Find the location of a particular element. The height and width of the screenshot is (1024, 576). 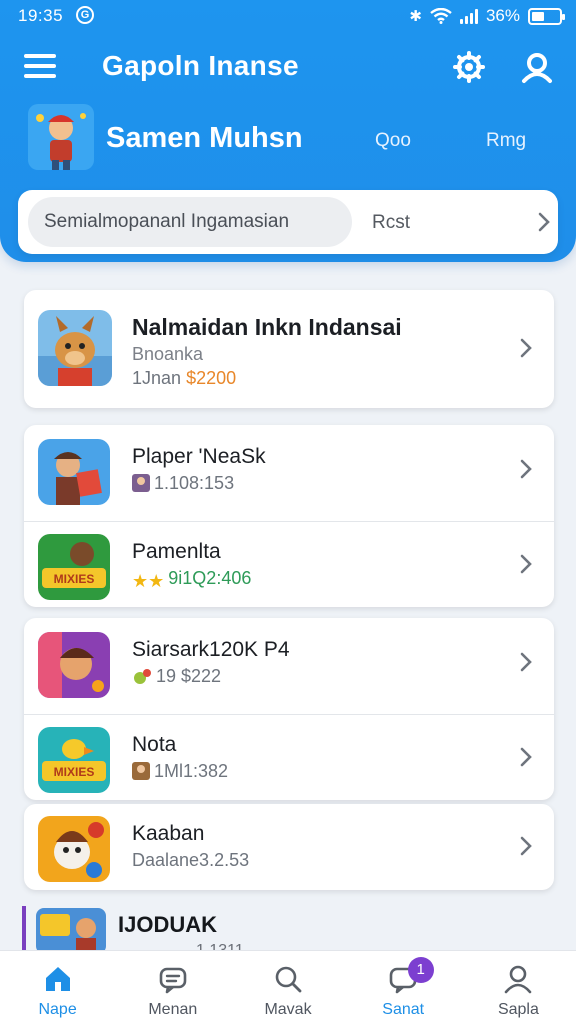

nav-sanat: 1 Sanat is located at coordinates (403, 987).